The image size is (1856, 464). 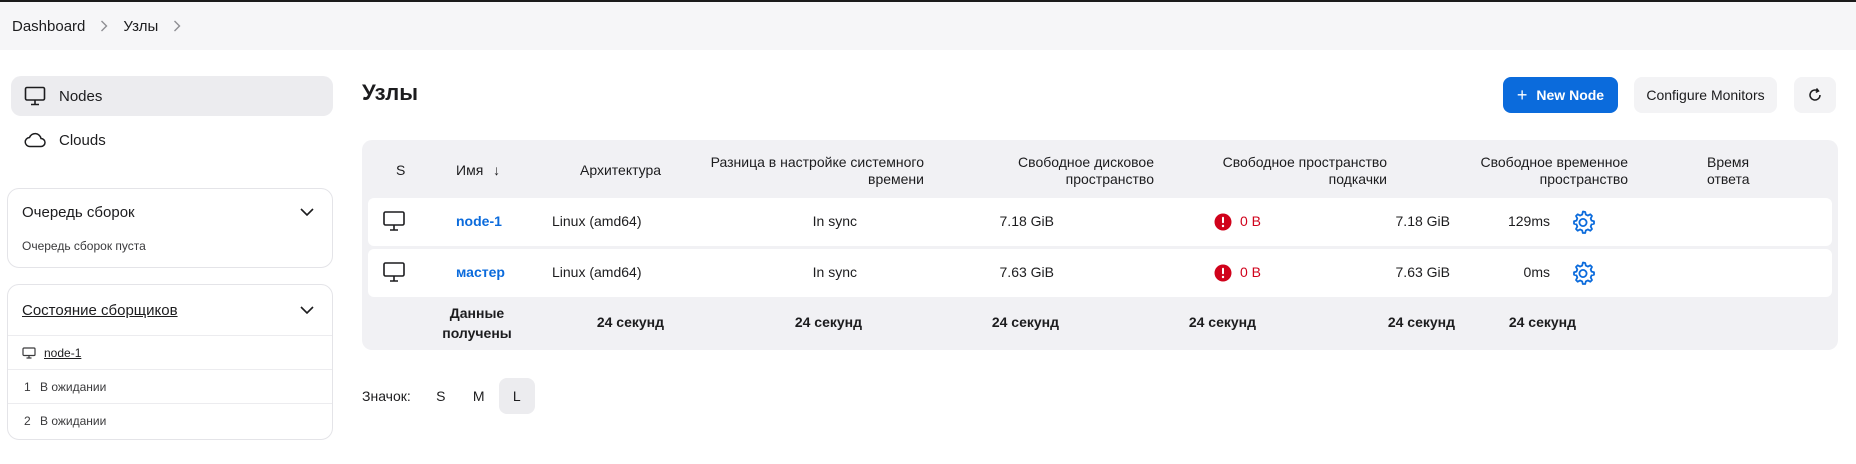 I want to click on column-header-swap: Свободное пространство подкачки, so click(x=1269, y=171).